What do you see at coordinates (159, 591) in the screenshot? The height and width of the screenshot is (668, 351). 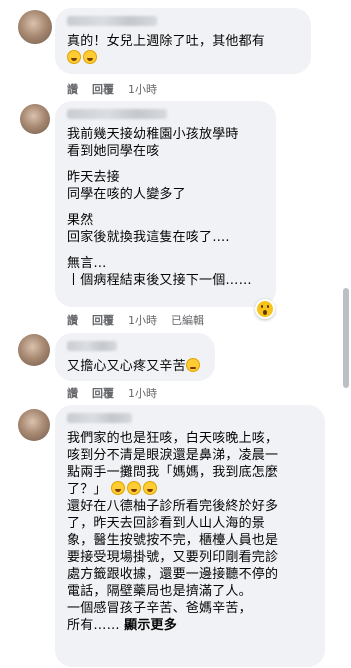 I see `comment-text: 電話，隔壁藥局也是擠滿了人。` at bounding box center [159, 591].